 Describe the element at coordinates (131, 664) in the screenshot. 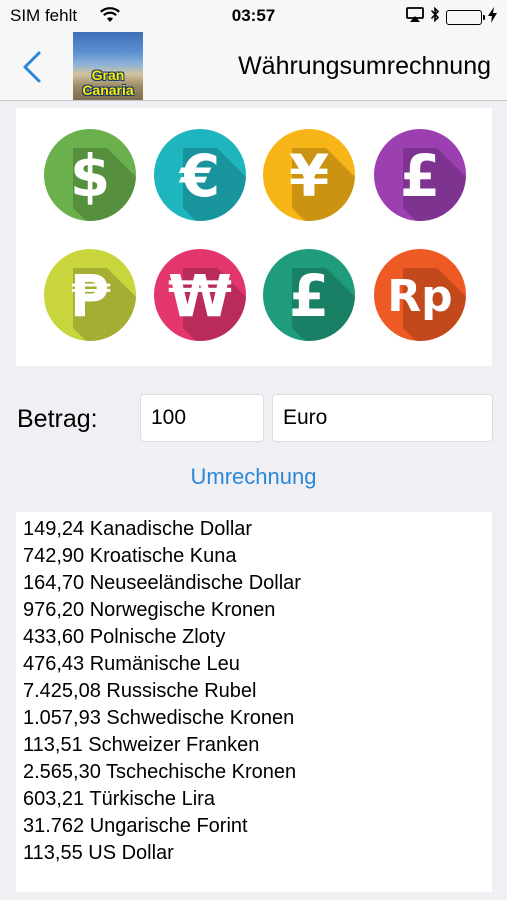

I see `result-line: 476,43 Rumänische Leu` at that location.